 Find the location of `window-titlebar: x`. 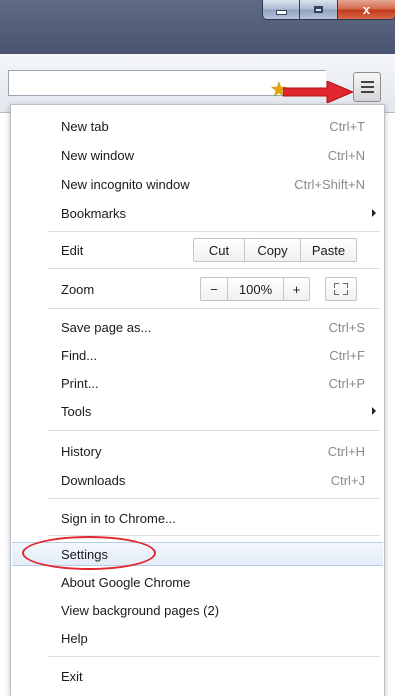

window-titlebar: x is located at coordinates (197, 27).